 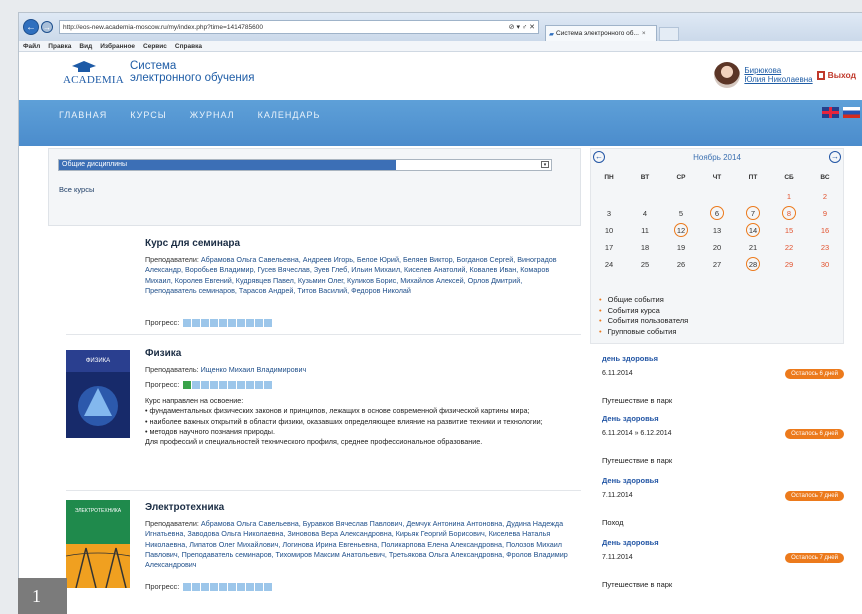 I want to click on physics-book-cover: ФИЗИКА, so click(x=98, y=394).